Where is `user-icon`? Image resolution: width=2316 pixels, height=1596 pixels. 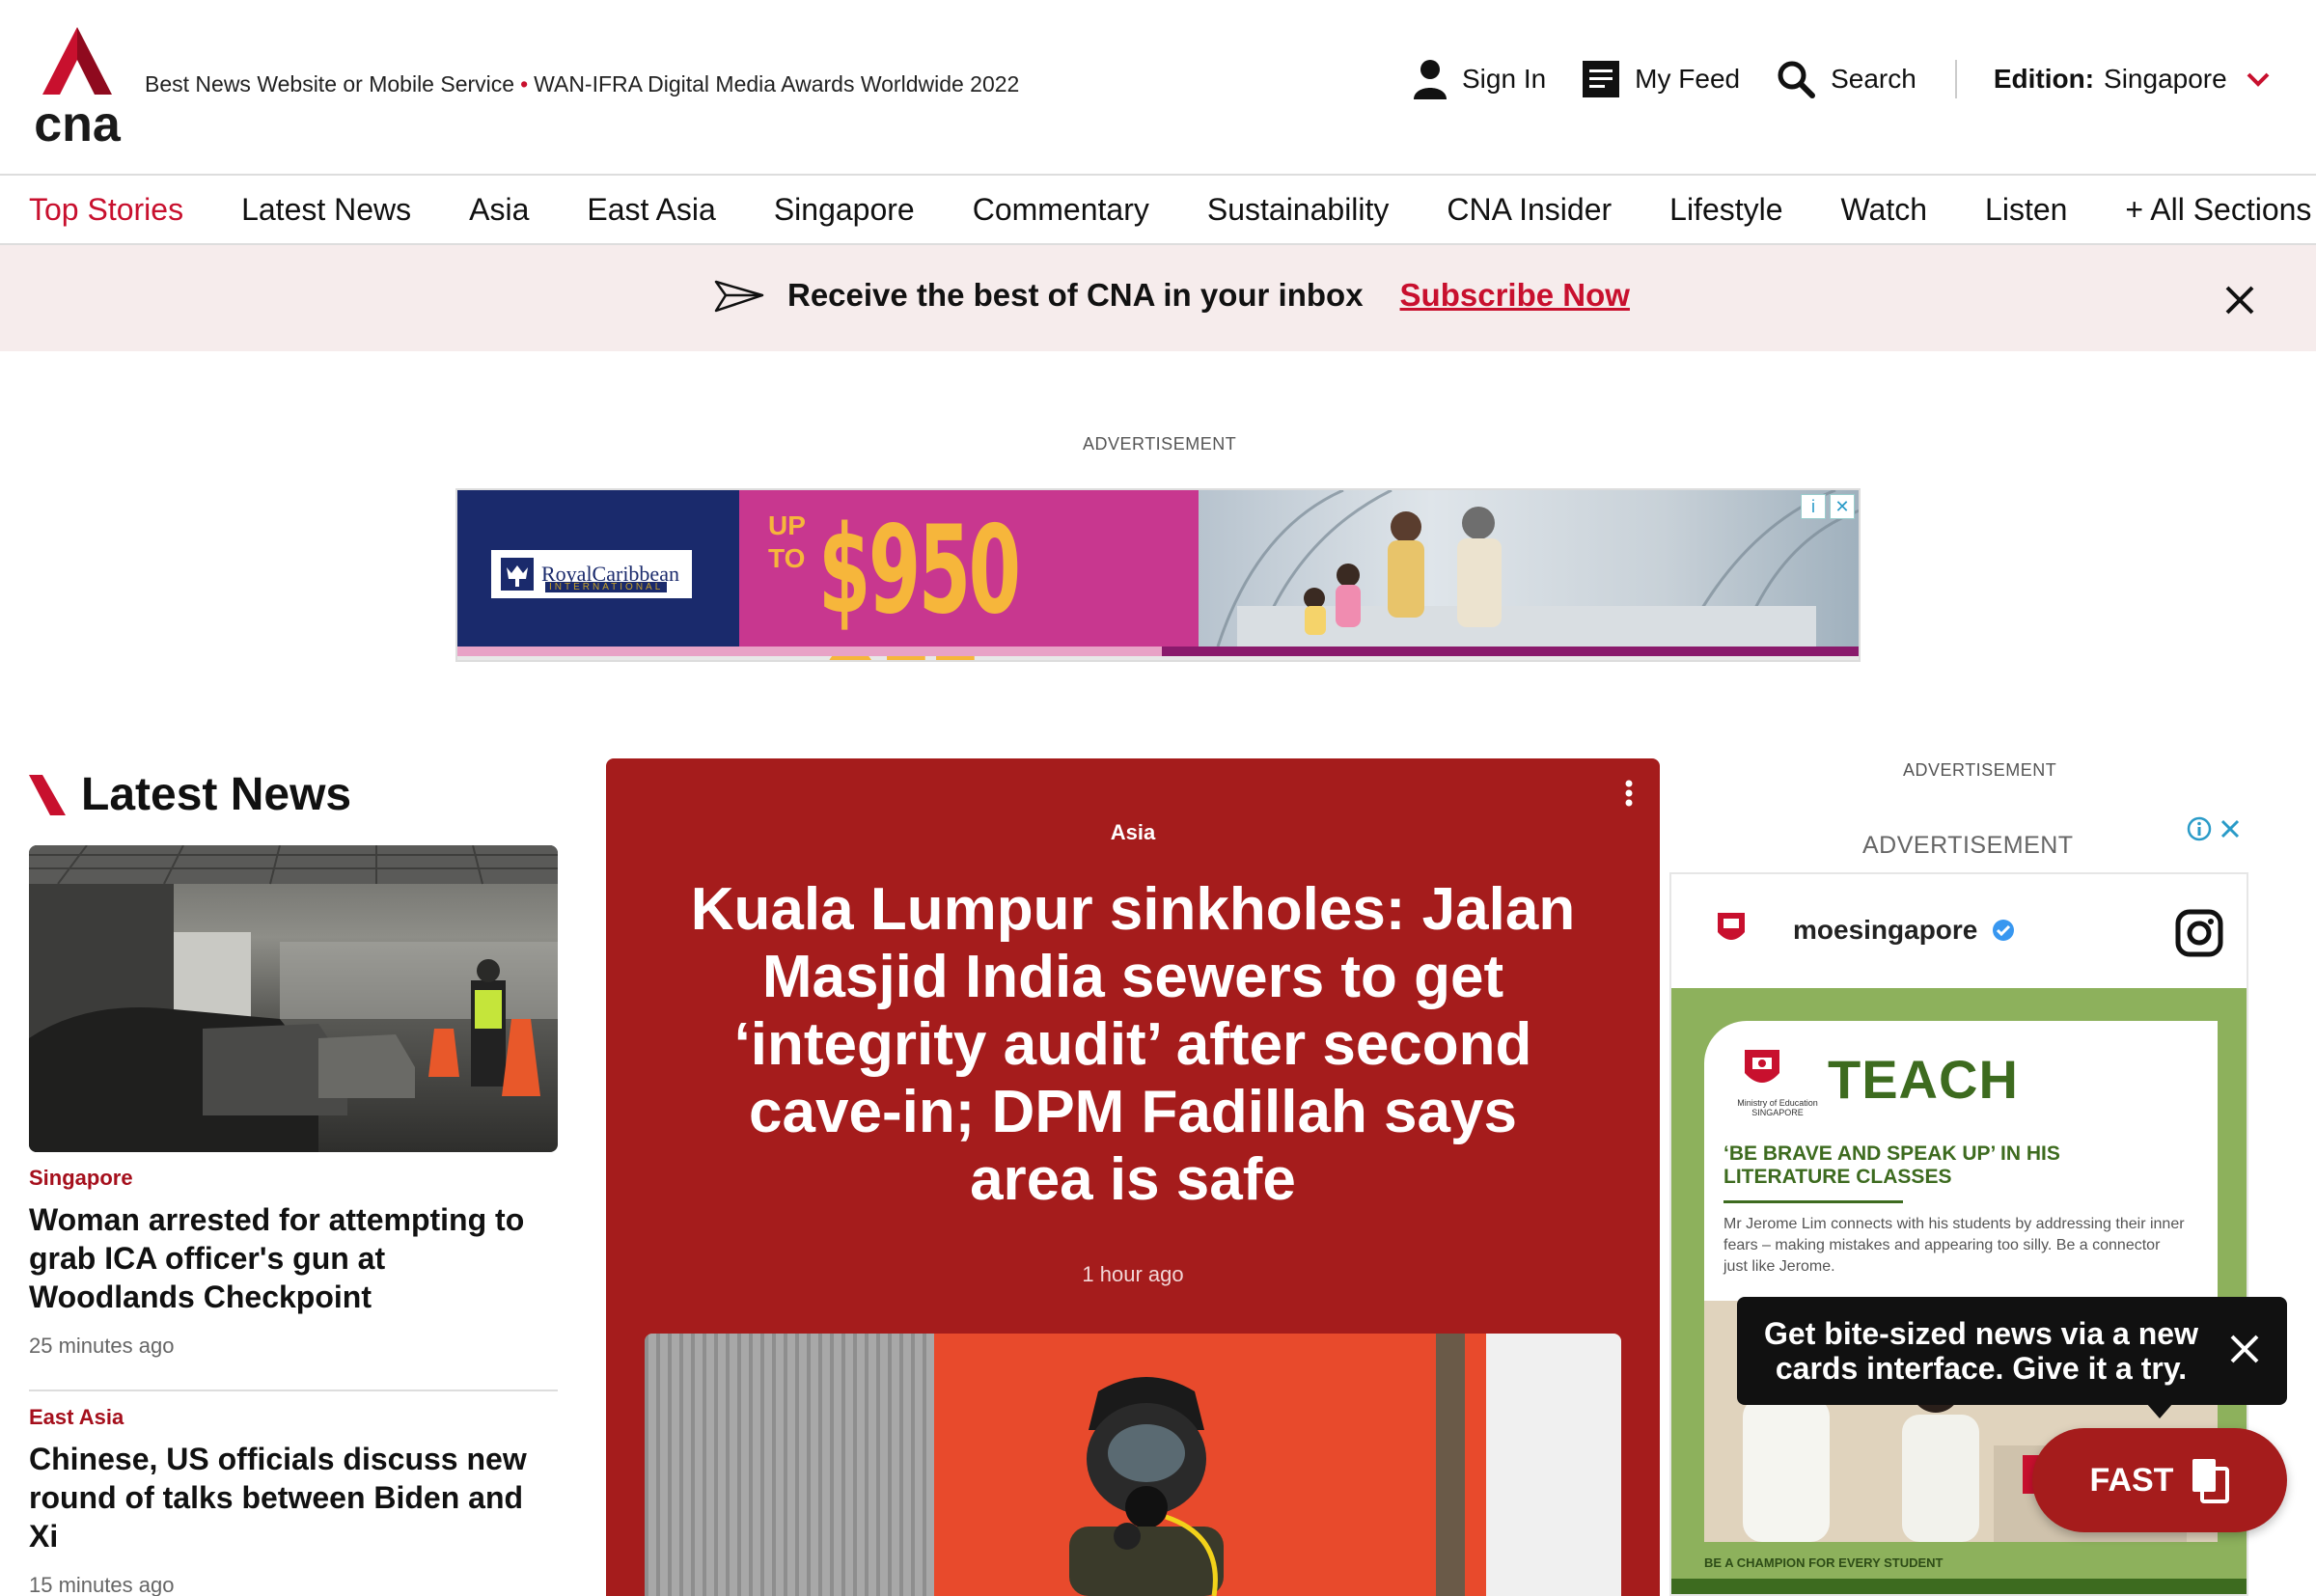
user-icon is located at coordinates (1430, 80).